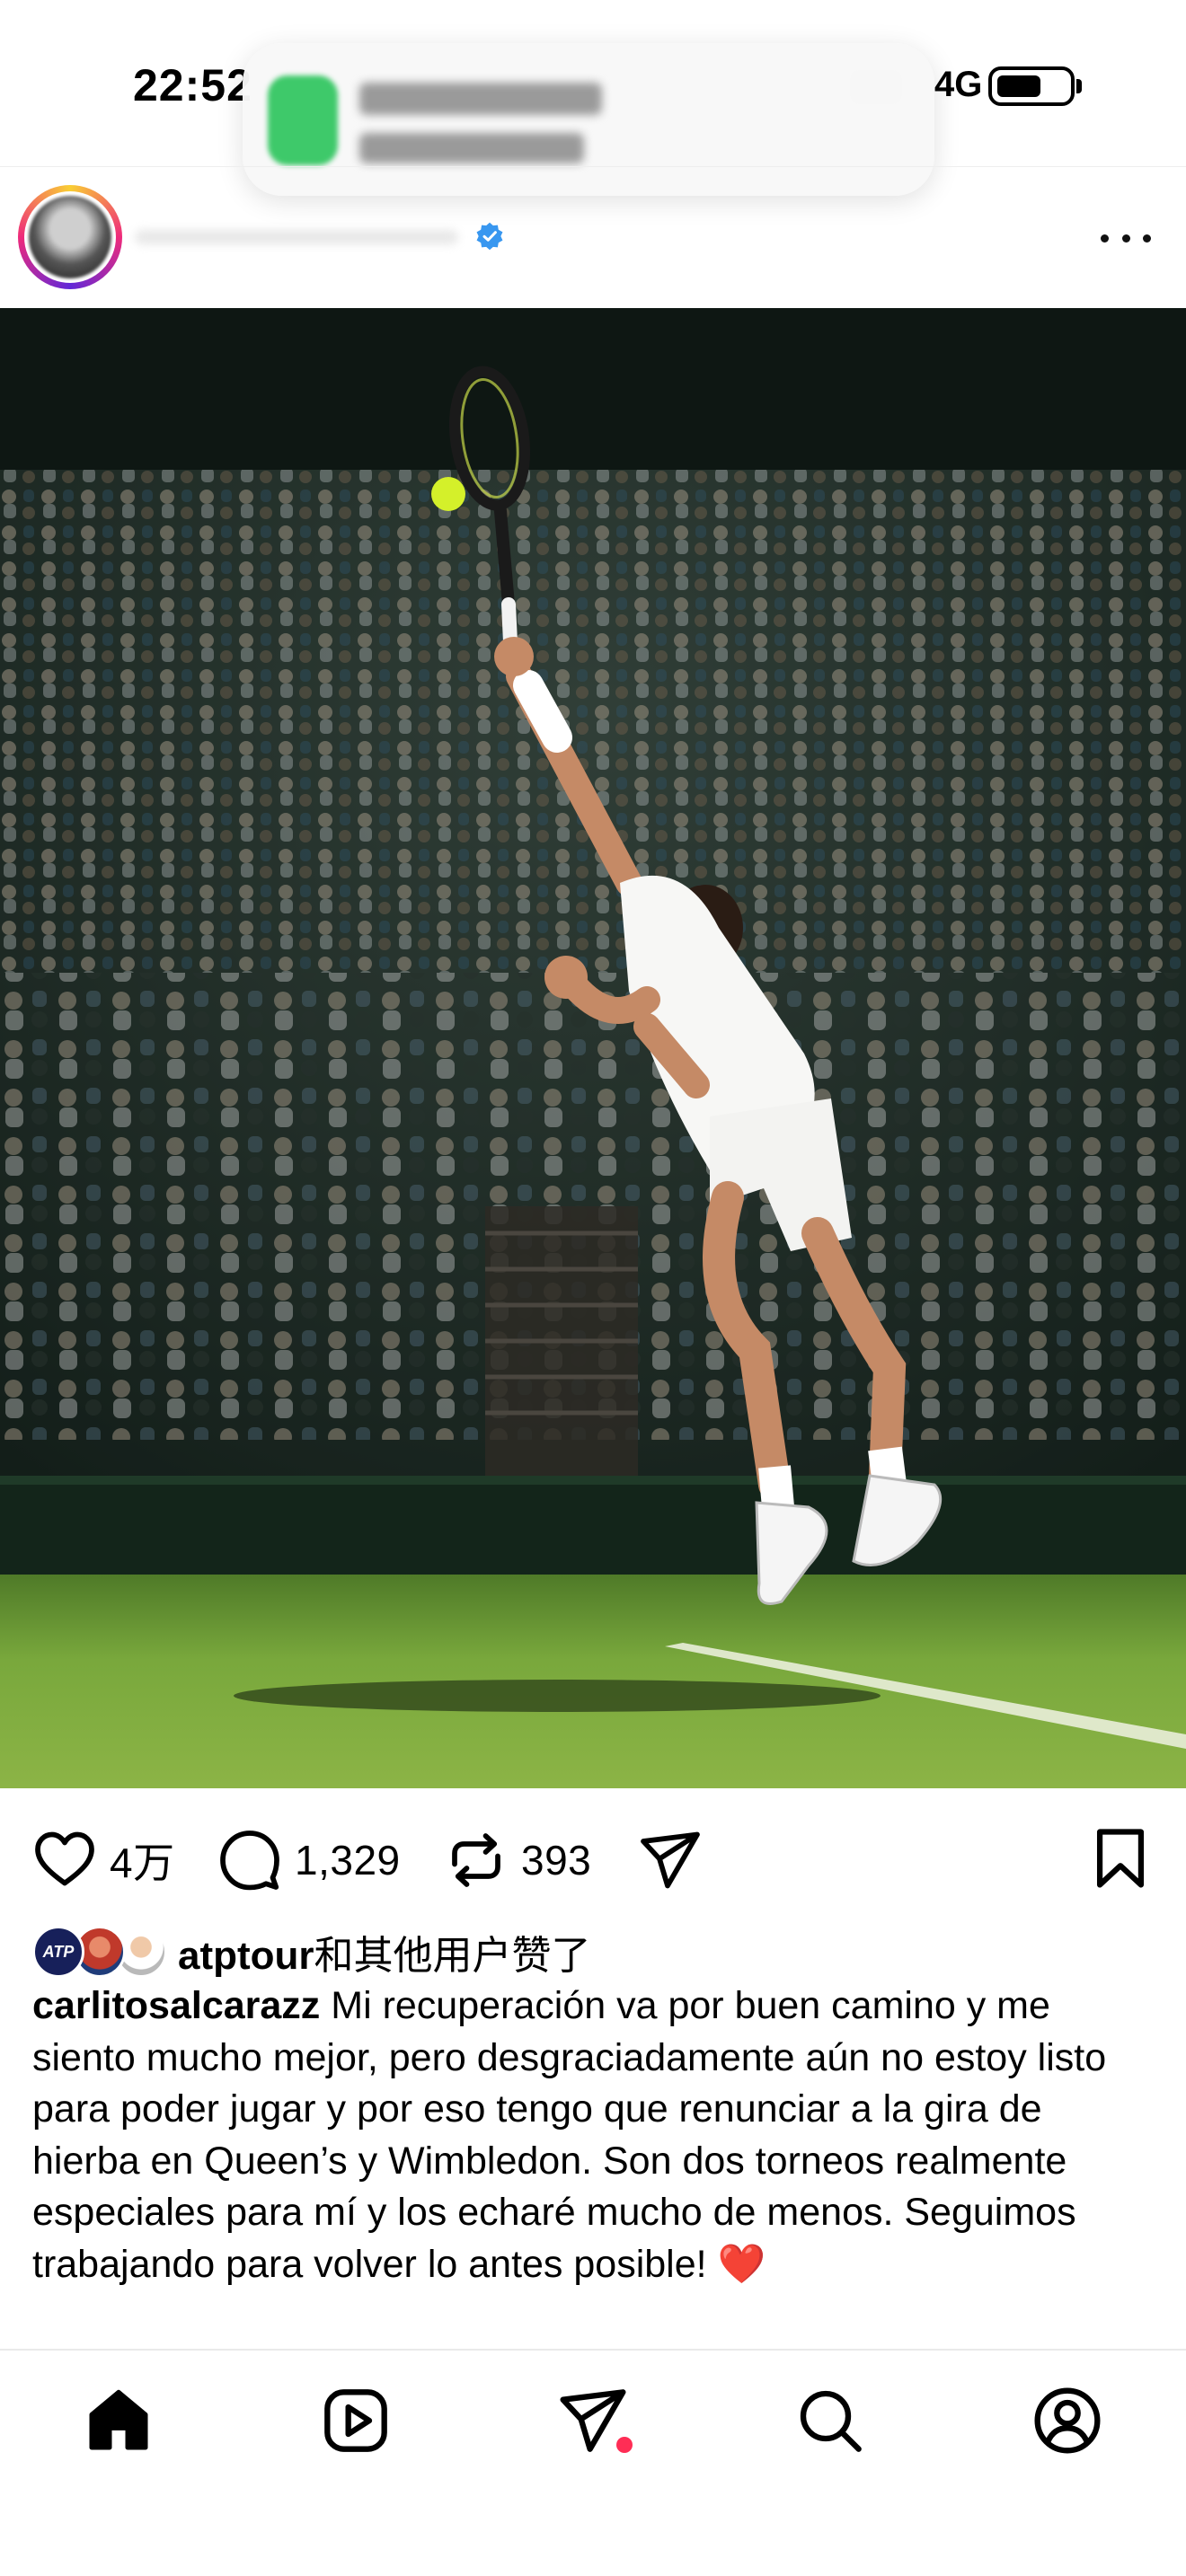  I want to click on heart-icon, so click(64, 1858).